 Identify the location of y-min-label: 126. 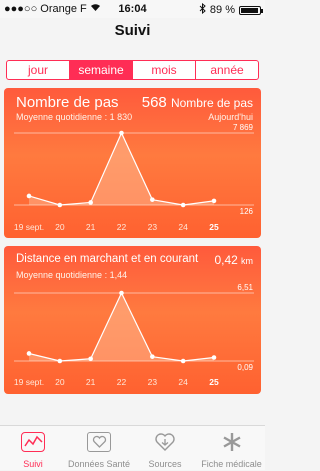
(247, 211).